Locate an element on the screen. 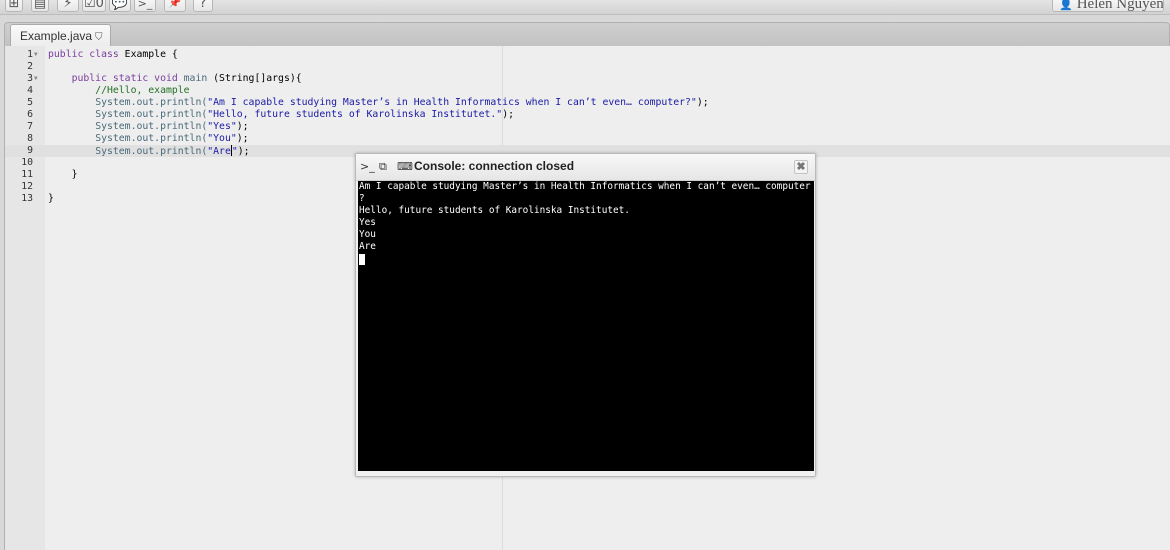  code-line: 8 System.out.println("You"); is located at coordinates (587, 139).